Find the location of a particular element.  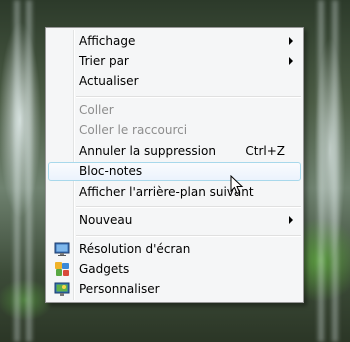

menu-item-affichage: Affichage is located at coordinates (174, 41).